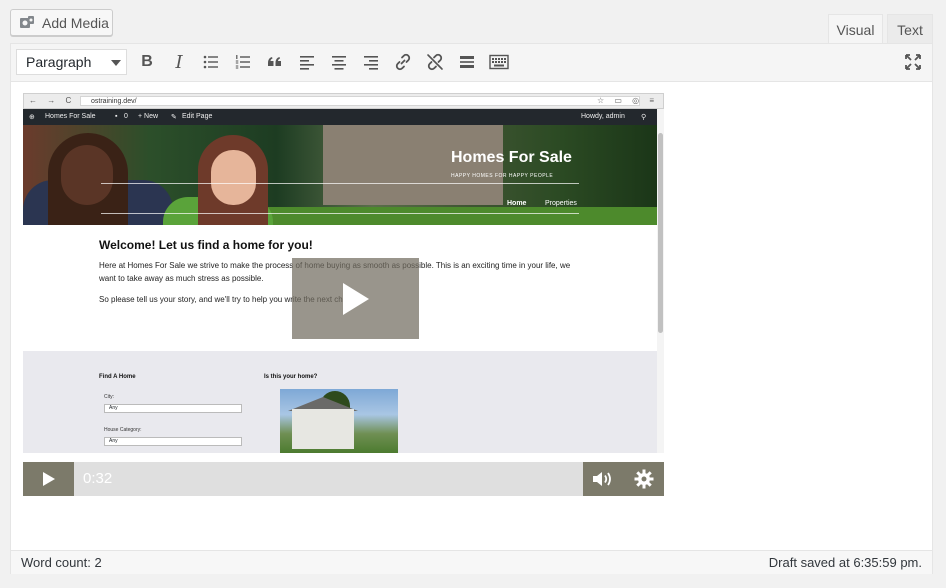 This screenshot has width=946, height=588. I want to click on italic-button: I, so click(179, 62).